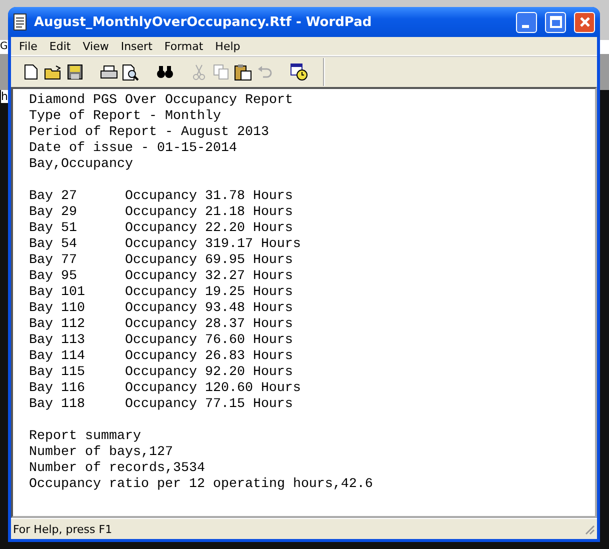 The width and height of the screenshot is (609, 549). I want to click on bay-label: Bay 27, so click(53, 197).